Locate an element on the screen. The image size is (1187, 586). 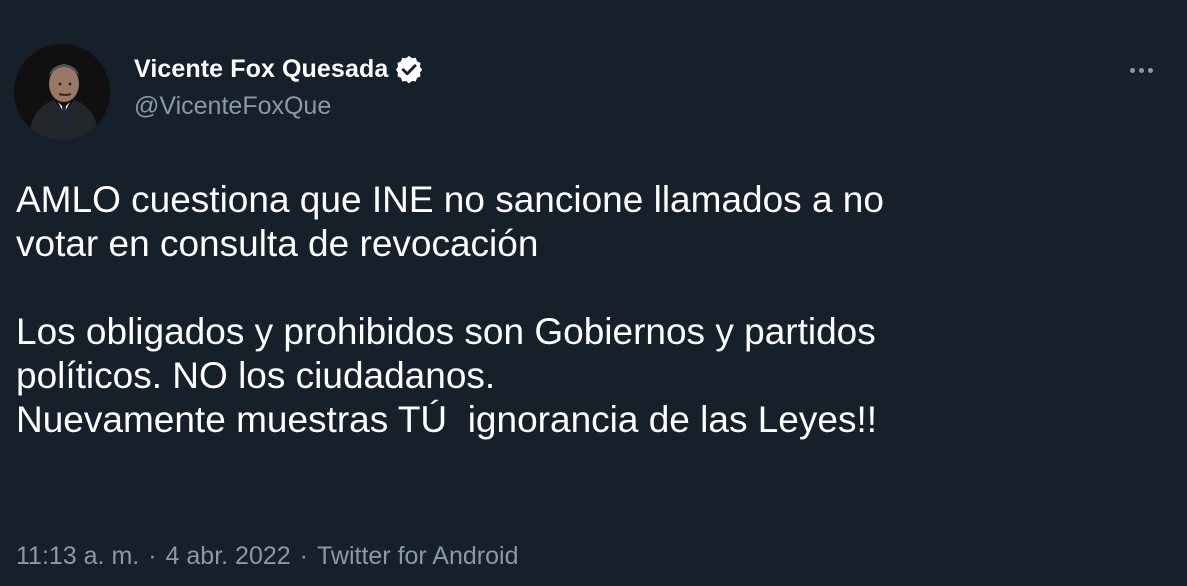
avatar is located at coordinates (62, 92).